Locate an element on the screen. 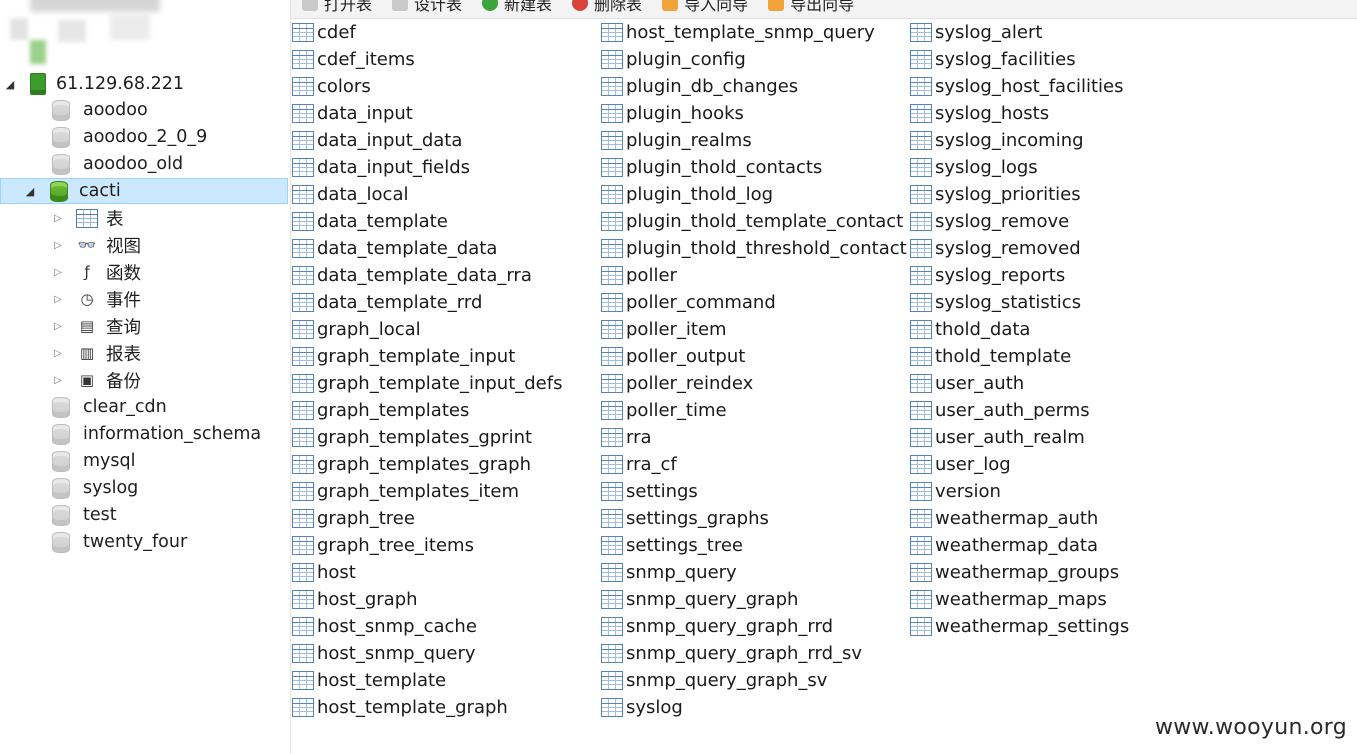 The image size is (1357, 754). table-item: settings_graphs is located at coordinates (755, 518).